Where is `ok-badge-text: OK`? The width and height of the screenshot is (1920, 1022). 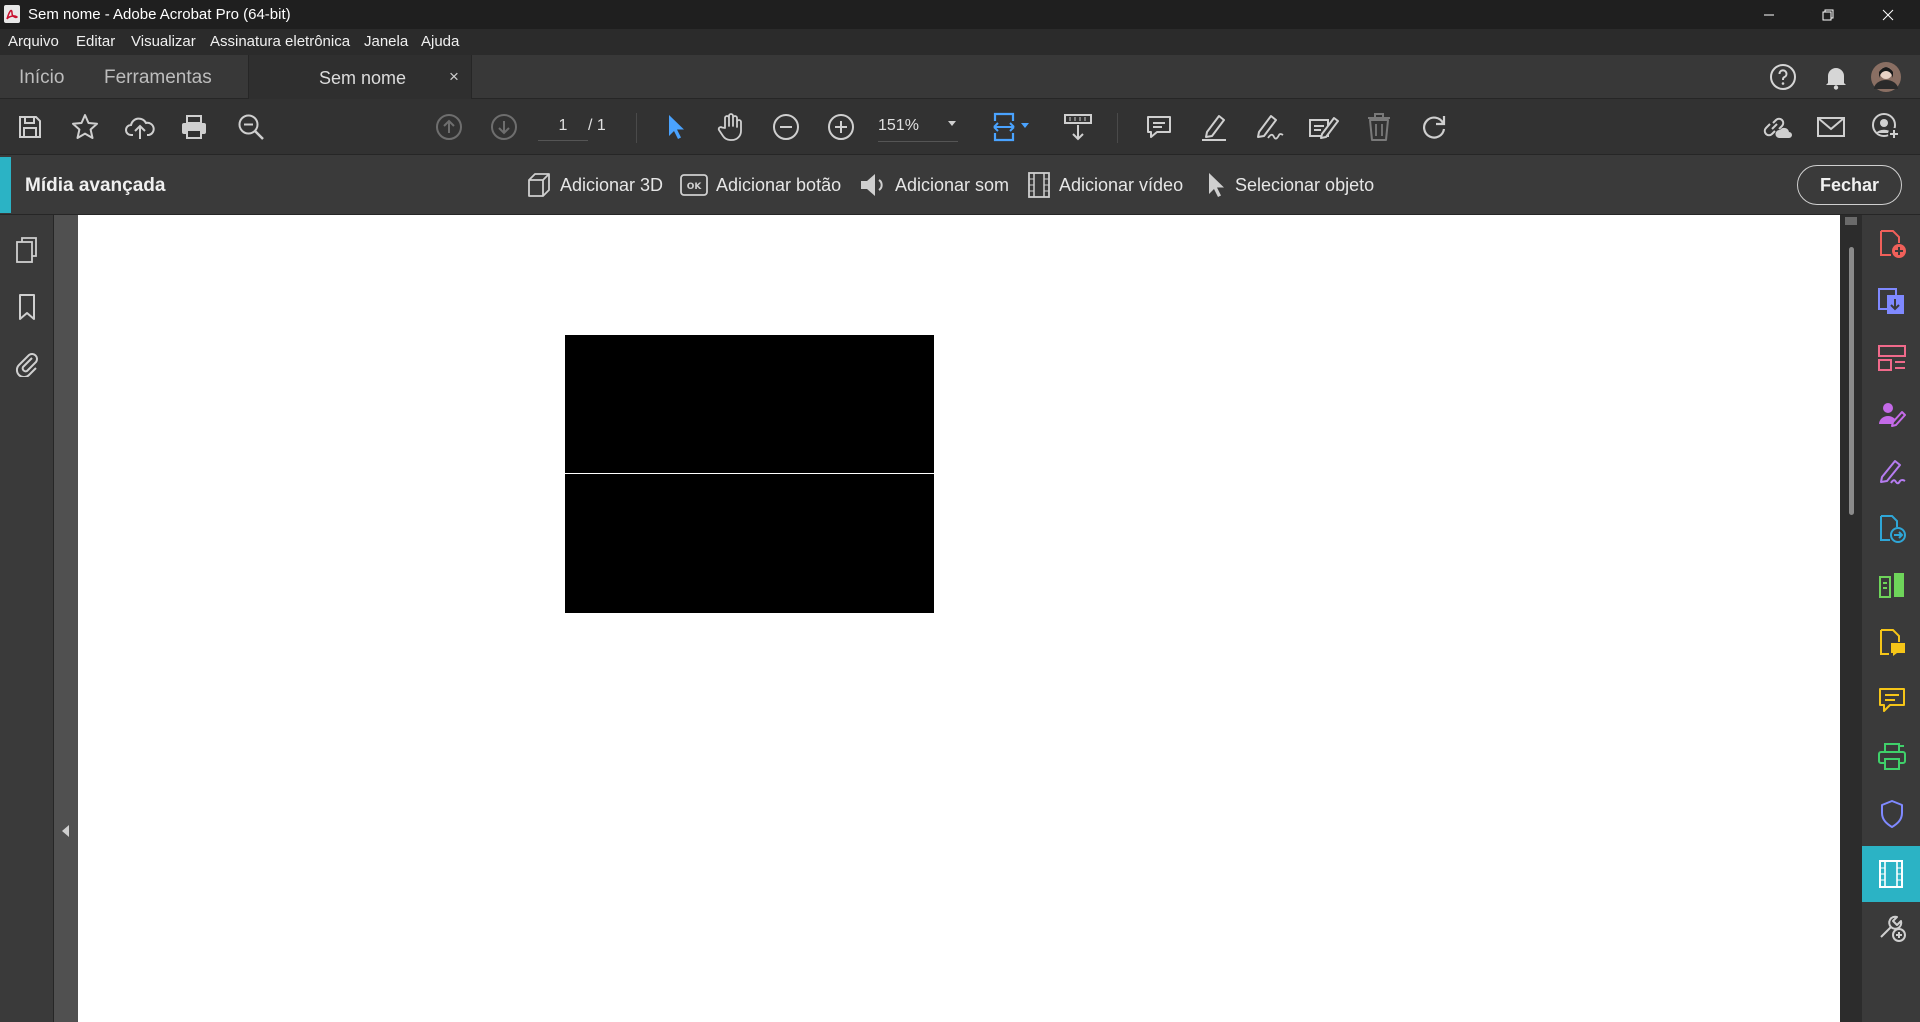 ok-badge-text: OK is located at coordinates (695, 187).